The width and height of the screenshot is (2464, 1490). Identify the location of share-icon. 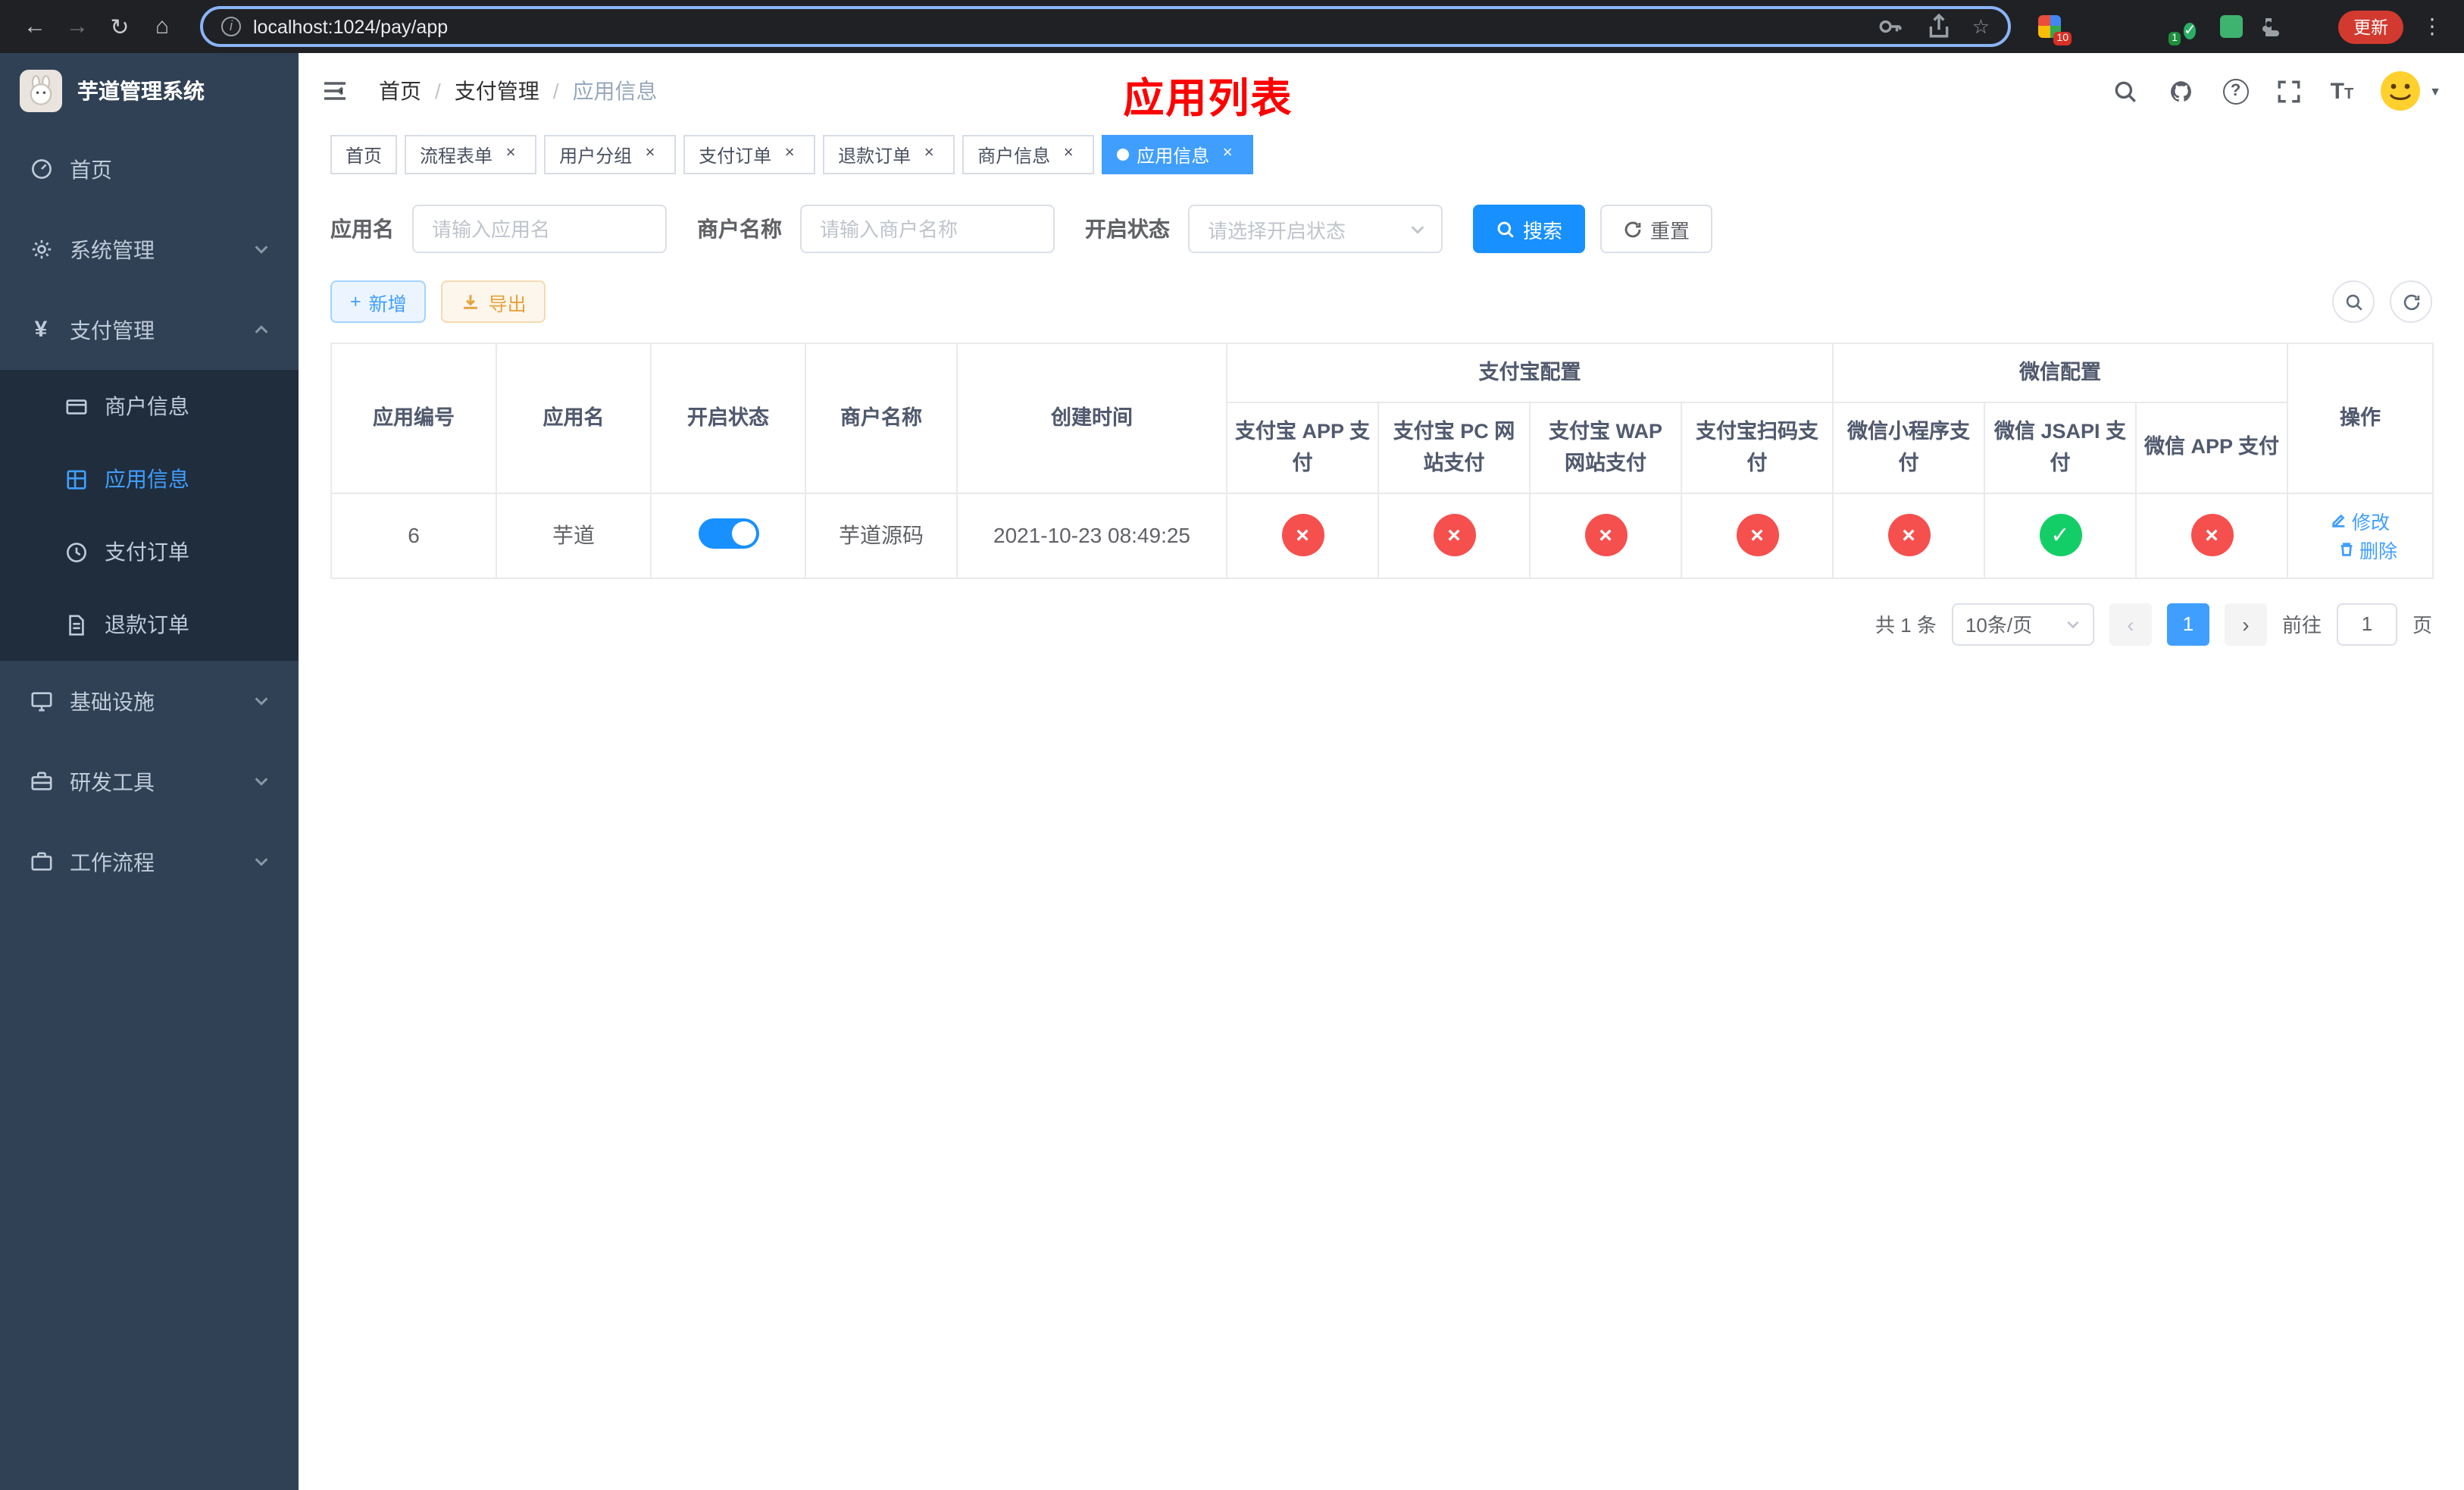
(1939, 27).